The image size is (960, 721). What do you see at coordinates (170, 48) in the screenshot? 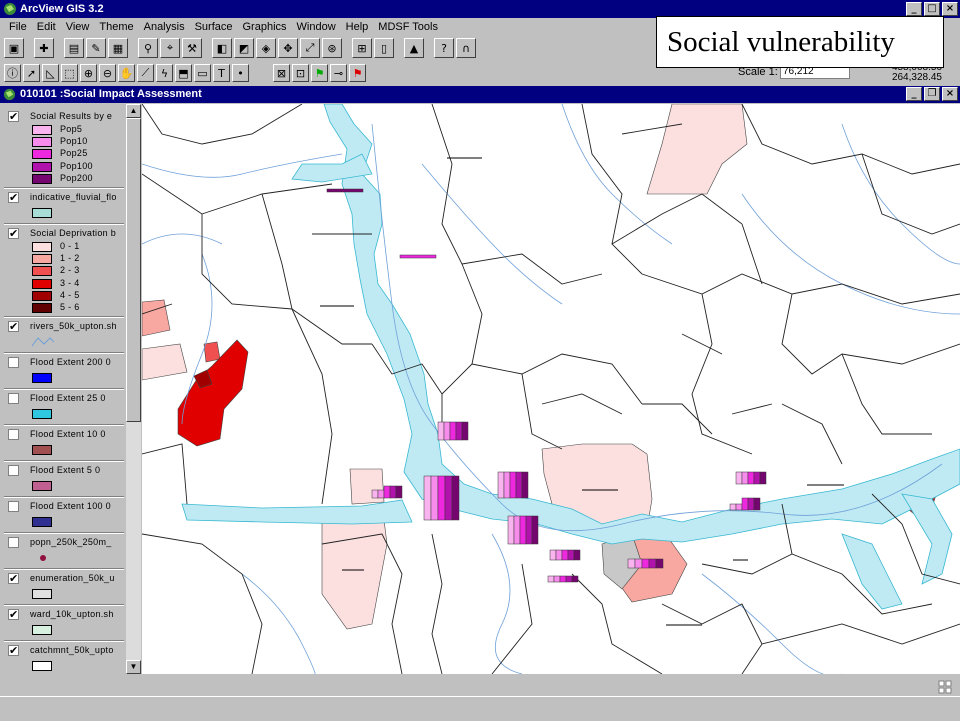
I see `locate-address-icon: ⌖` at bounding box center [170, 48].